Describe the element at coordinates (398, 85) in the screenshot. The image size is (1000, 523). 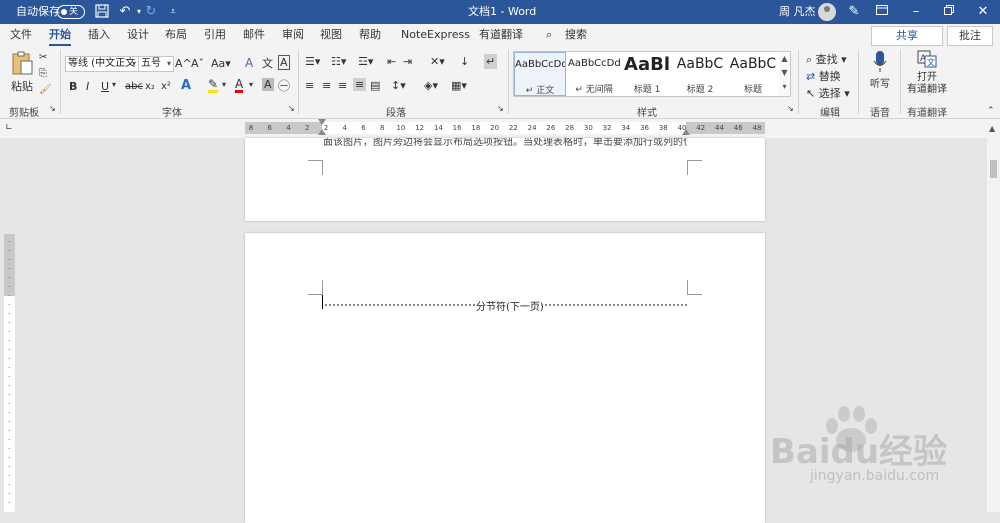
I see `line-spacing-icon: ↕▾` at that location.